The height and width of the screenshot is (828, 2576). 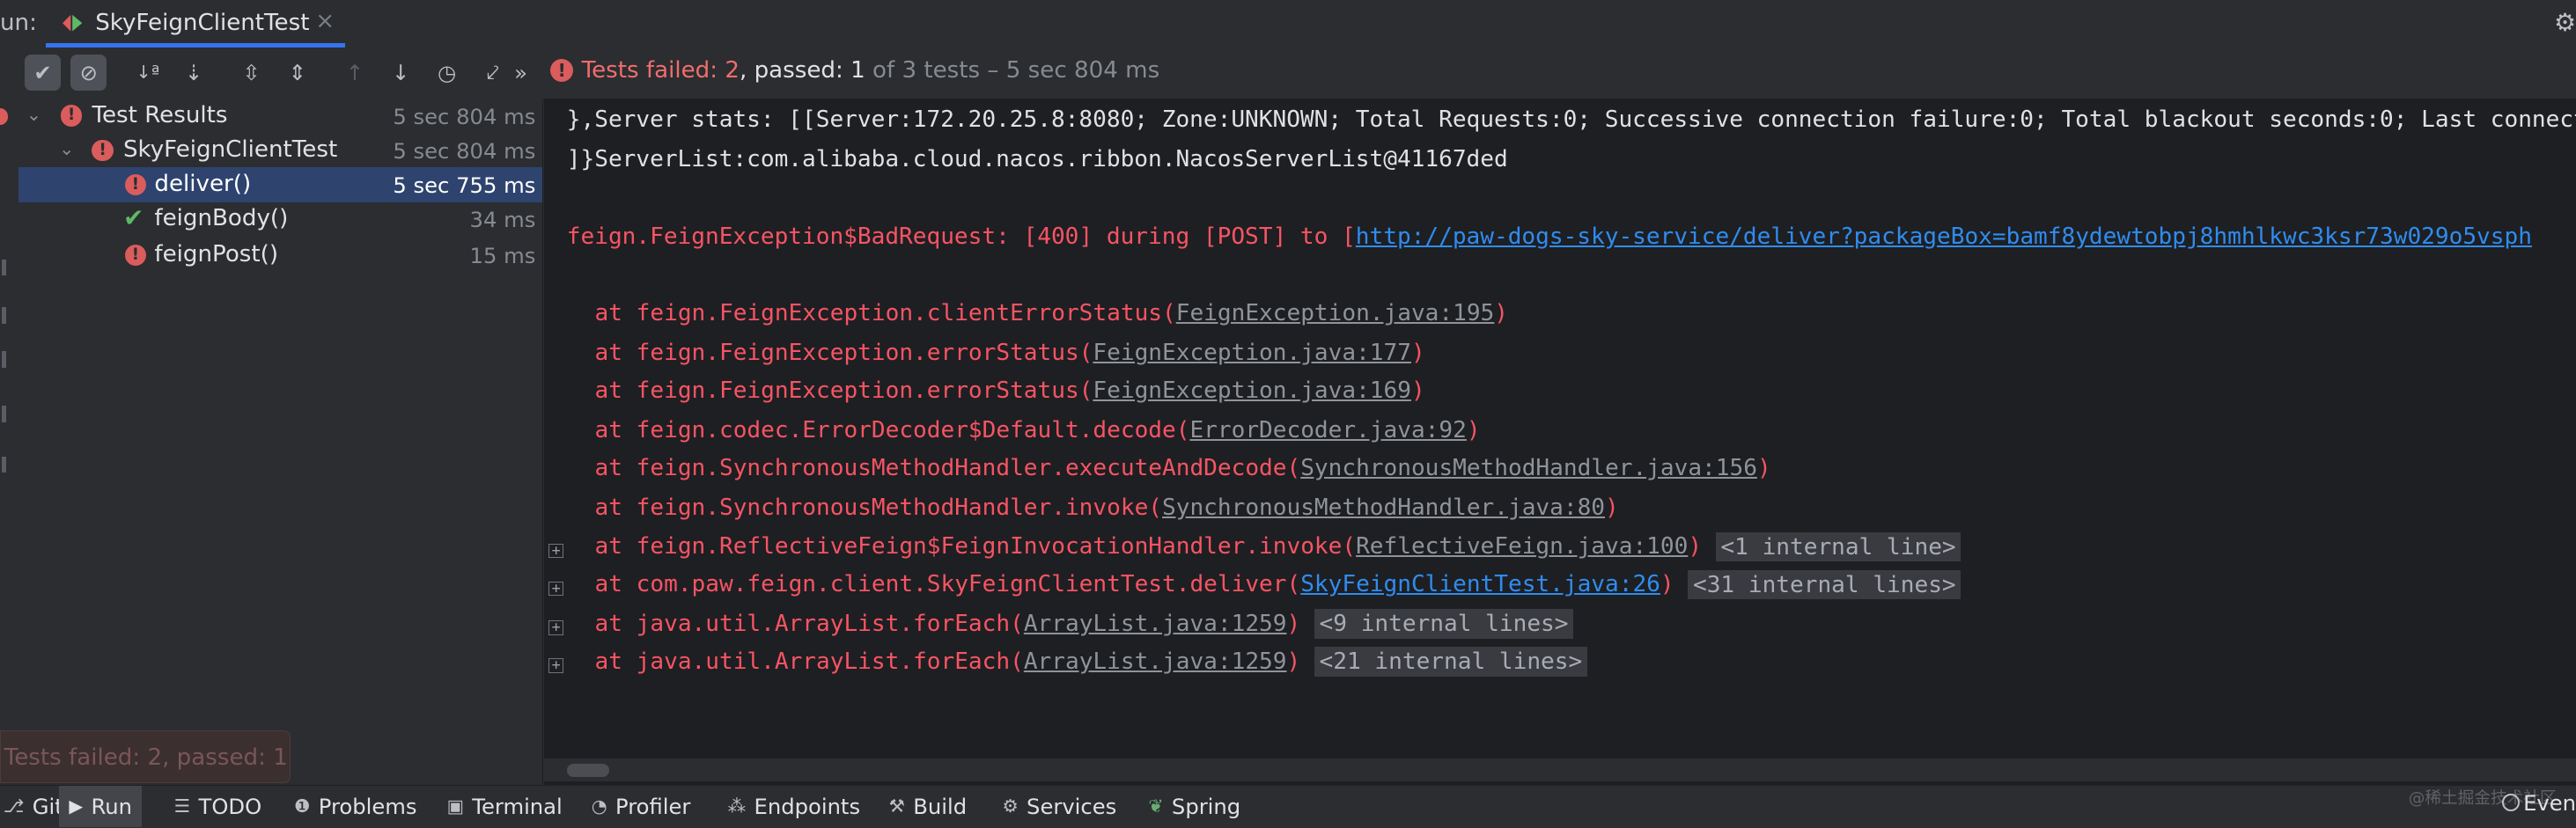 I want to click on internal-lines-fold: <9 internal lines>, so click(x=1444, y=624).